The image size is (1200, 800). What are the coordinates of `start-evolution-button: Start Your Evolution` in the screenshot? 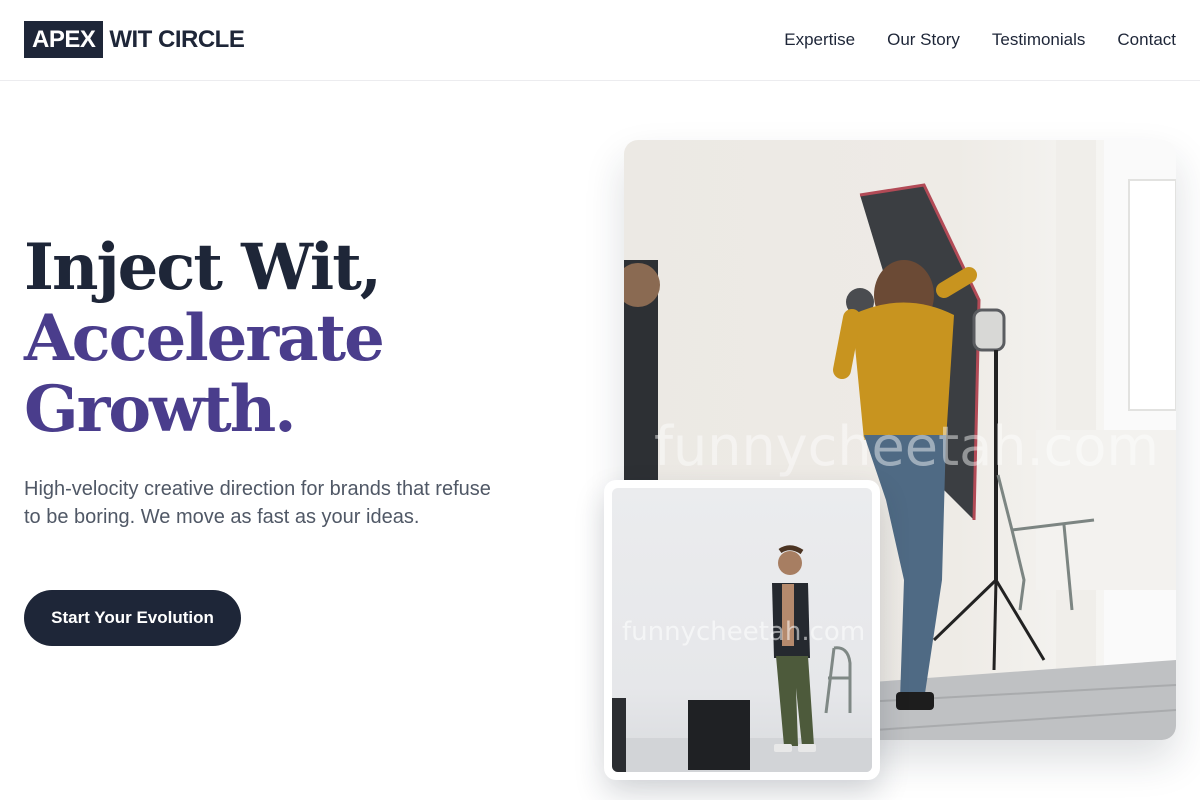 It's located at (132, 618).